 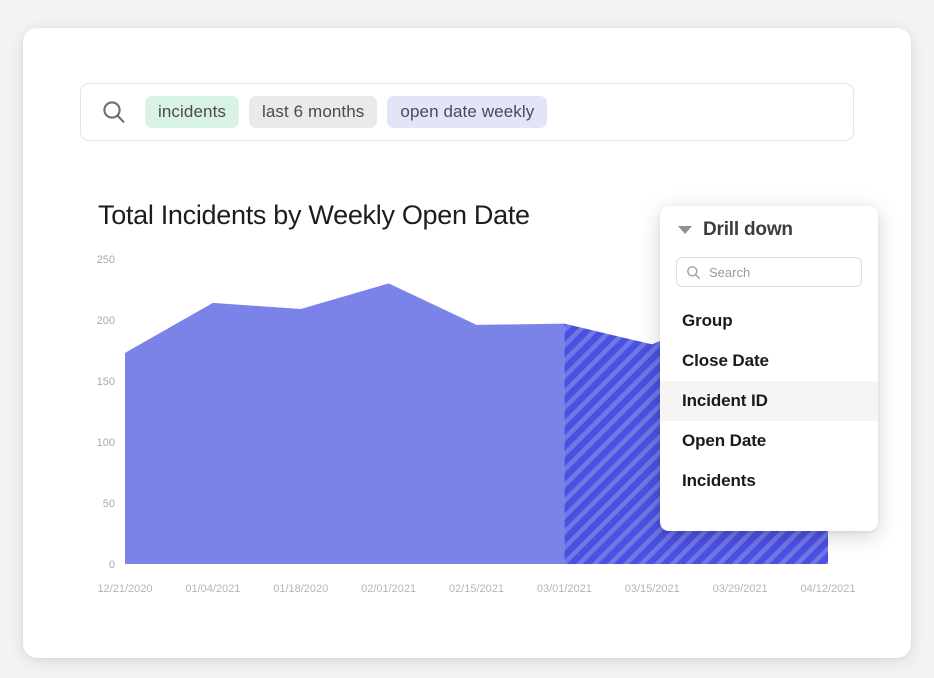 I want to click on chart-title: Total Incidents by Weekly Open Date, so click(x=314, y=215).